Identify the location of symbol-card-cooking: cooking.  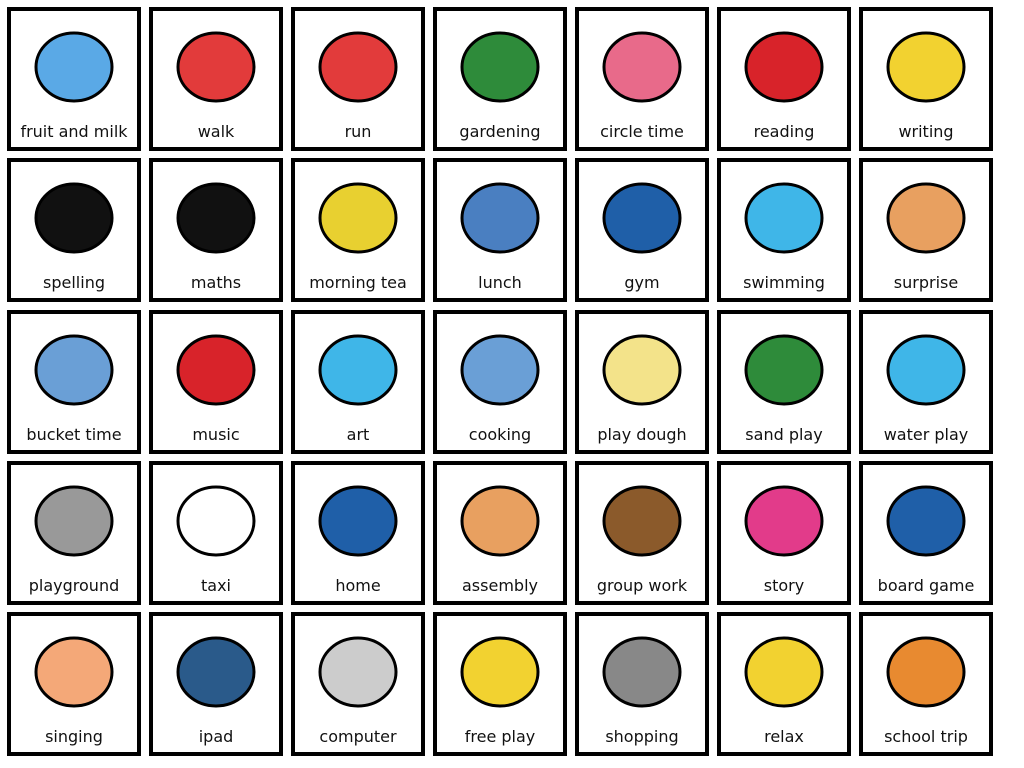
(500, 382).